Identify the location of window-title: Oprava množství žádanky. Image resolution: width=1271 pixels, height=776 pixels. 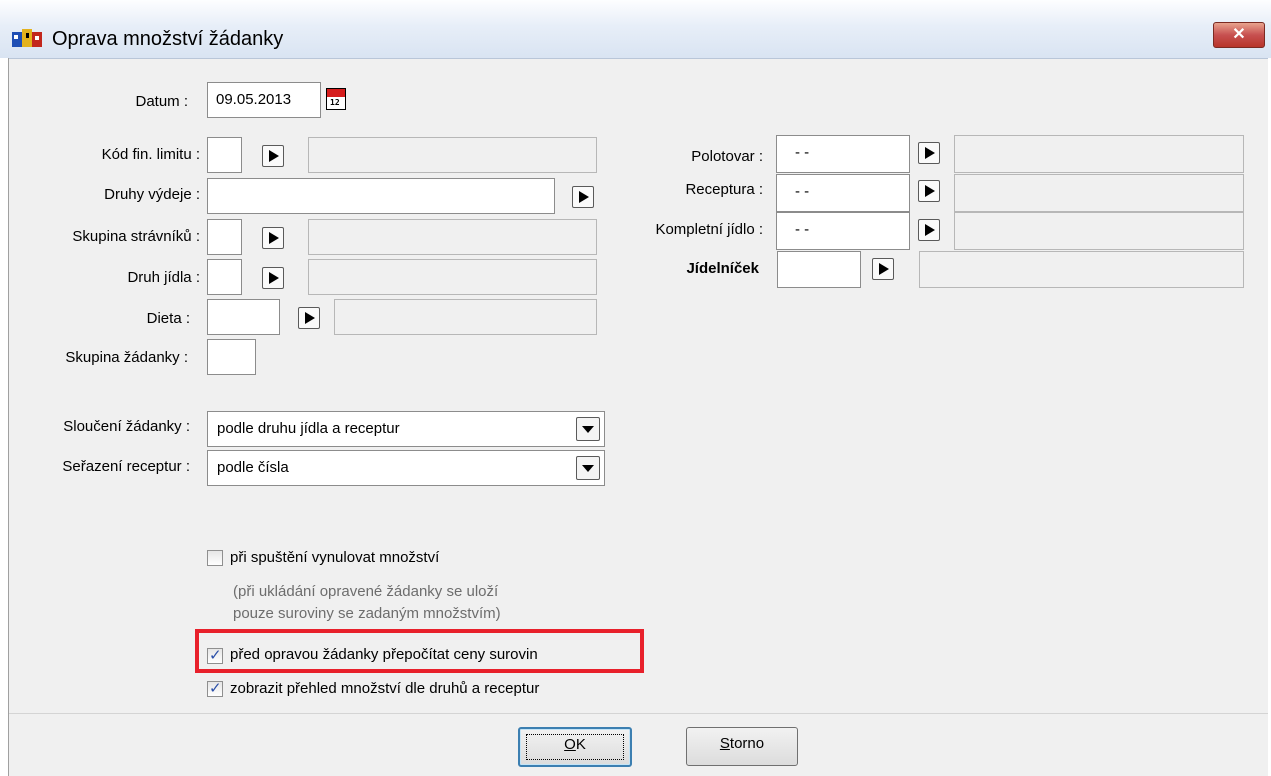
(168, 39).